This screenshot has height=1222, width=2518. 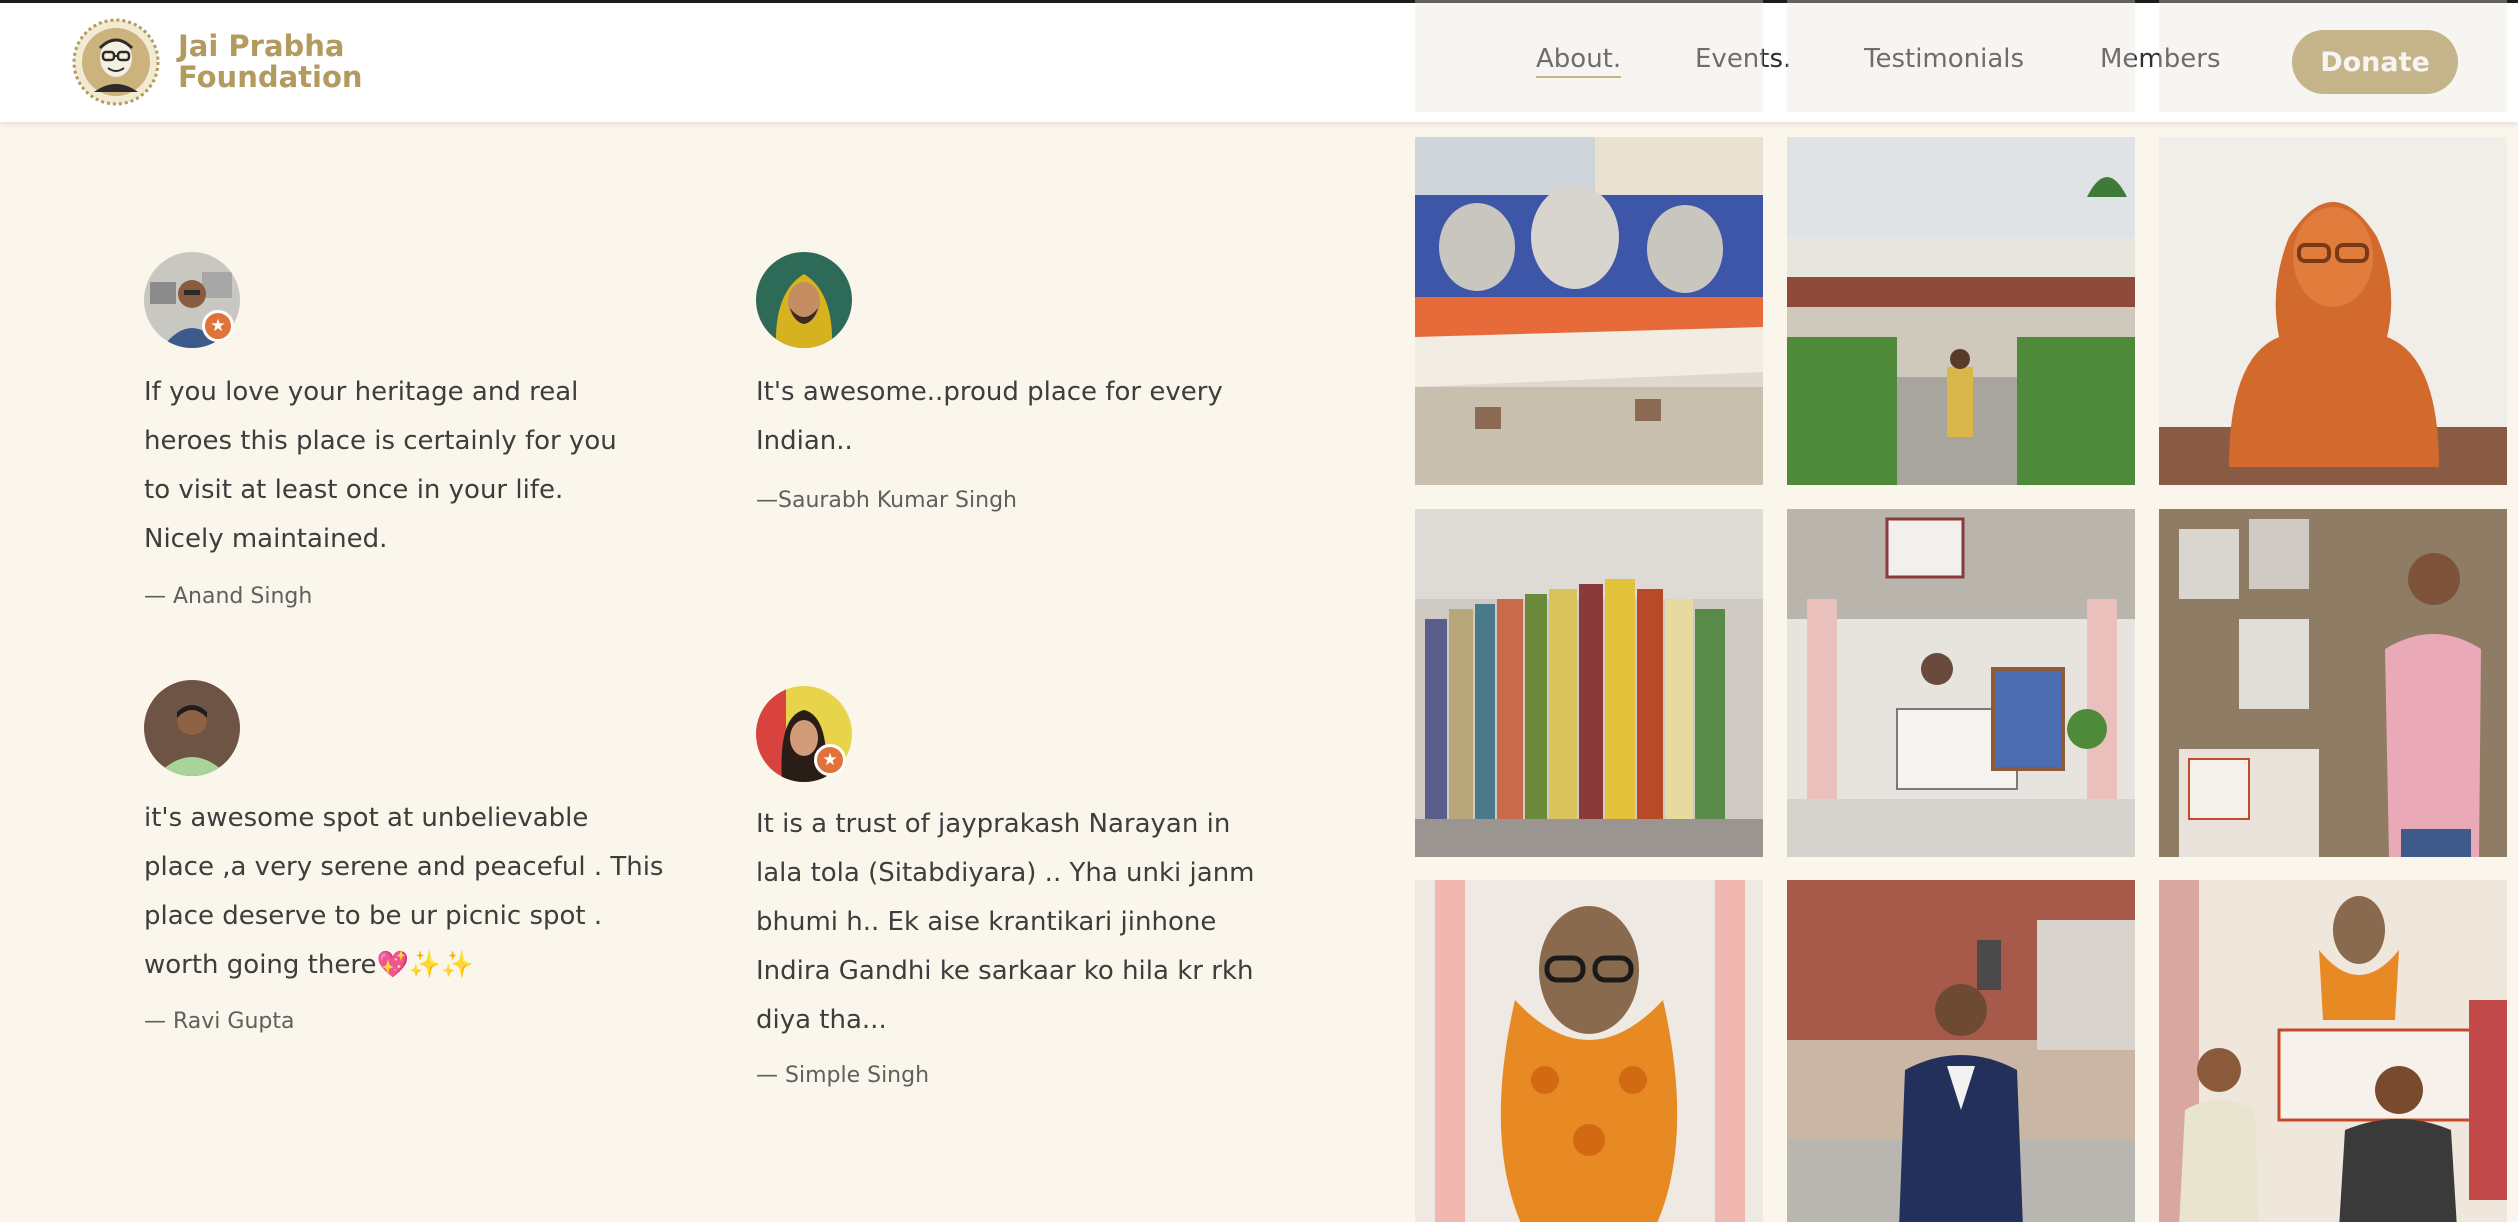 I want to click on gallery-photo-visitor, so click(x=2333, y=683).